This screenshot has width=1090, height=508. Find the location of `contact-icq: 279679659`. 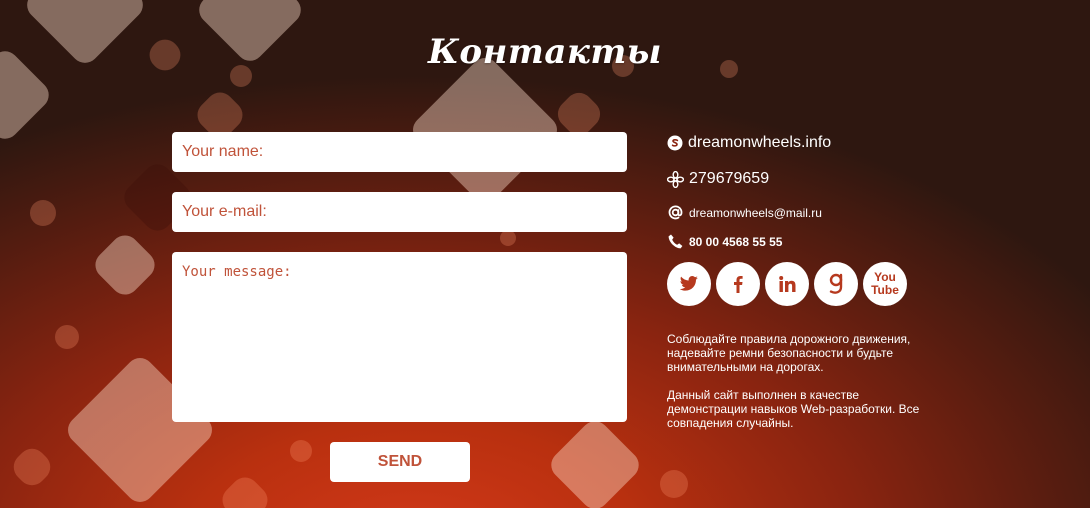

contact-icq: 279679659 is located at coordinates (718, 179).